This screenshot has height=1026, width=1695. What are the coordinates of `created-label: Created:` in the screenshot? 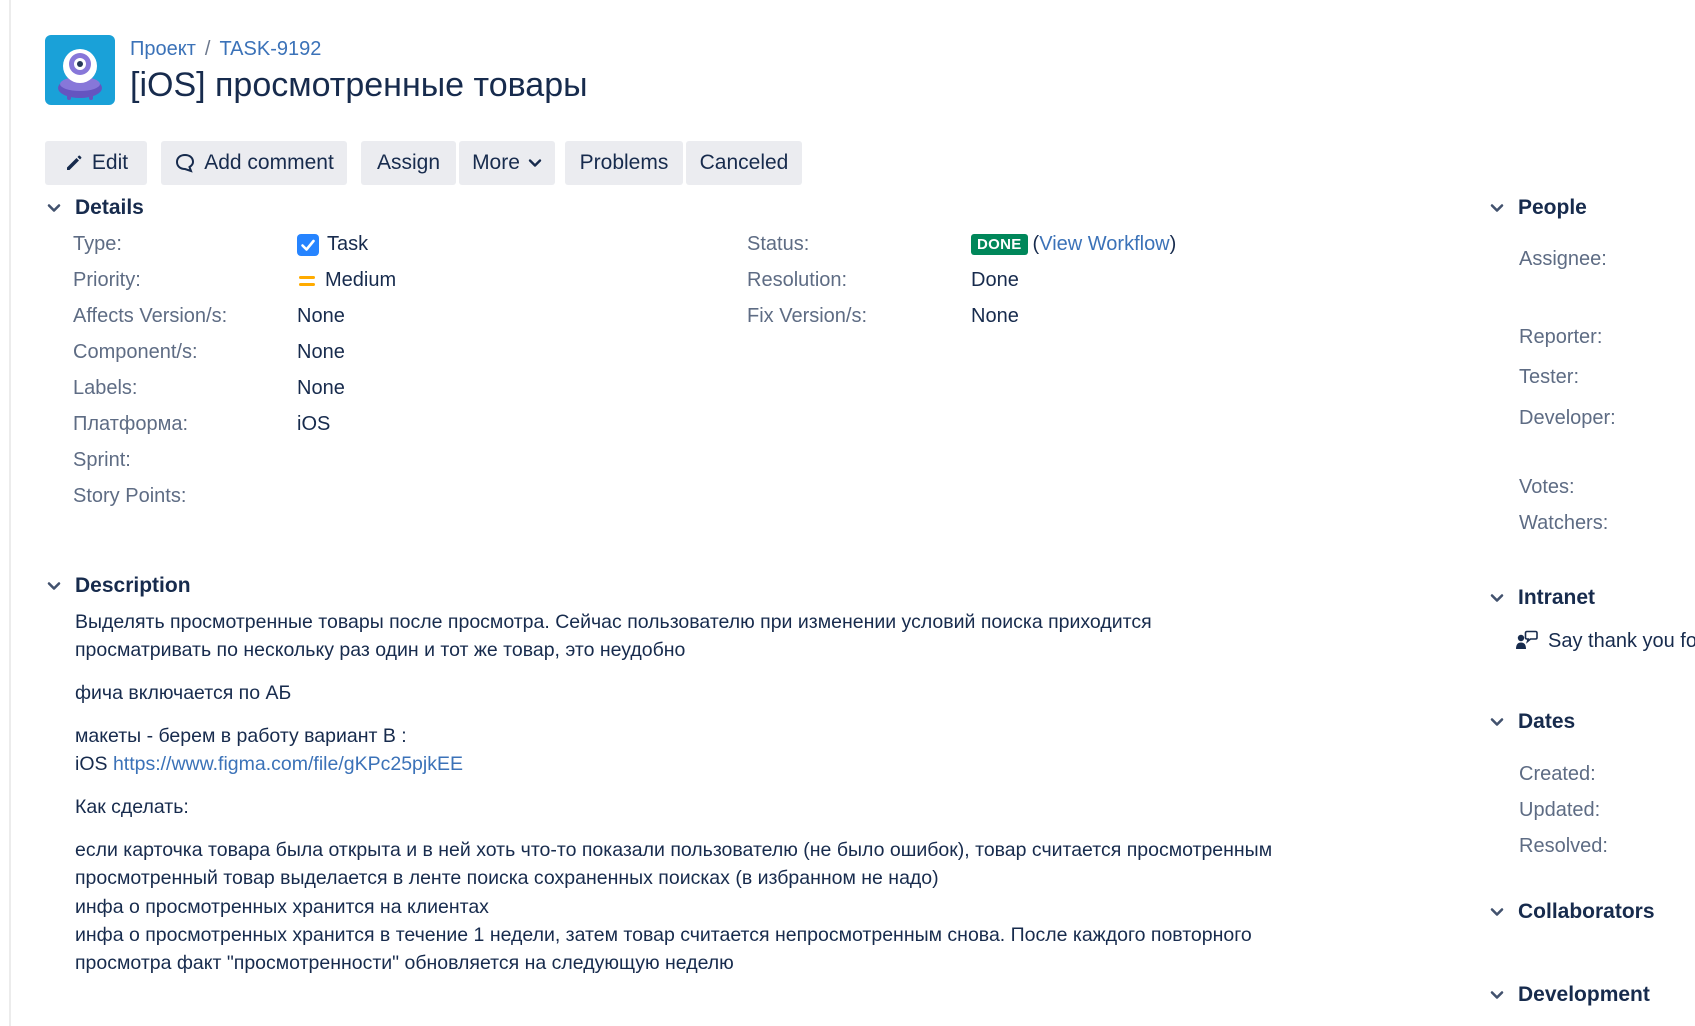 It's located at (1557, 774).